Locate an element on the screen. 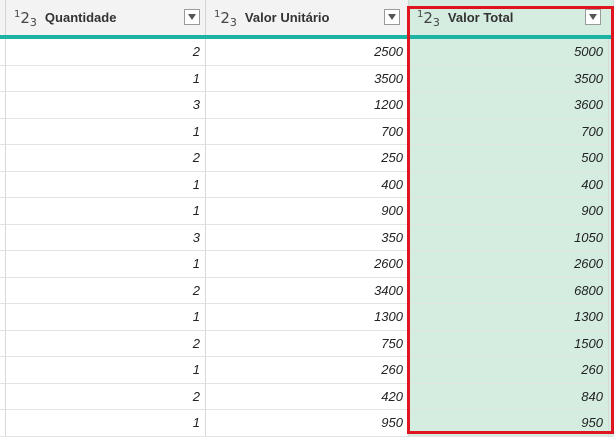 Image resolution: width=614 pixels, height=437 pixels. table-row: 1 700 700 is located at coordinates (307, 131).